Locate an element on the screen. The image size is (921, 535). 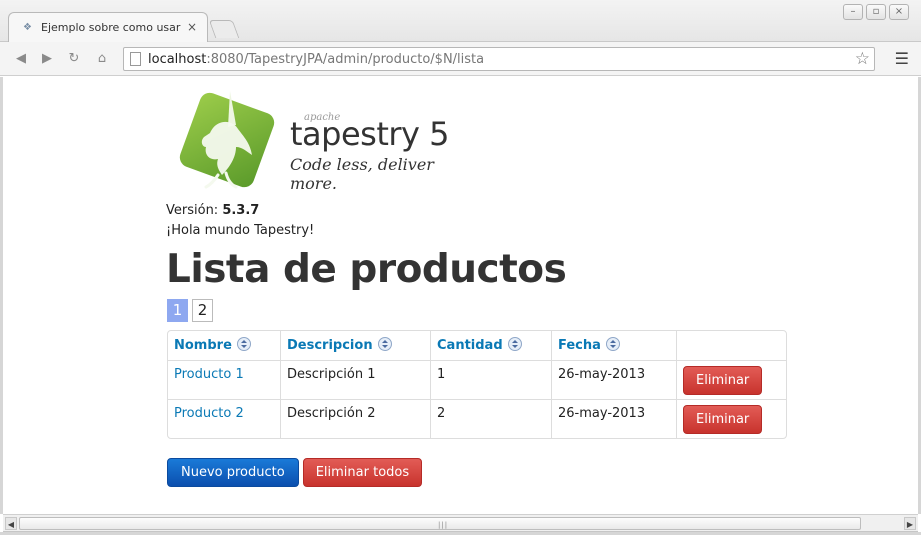
back-arrow-icon: ◀ is located at coordinates (21, 59).